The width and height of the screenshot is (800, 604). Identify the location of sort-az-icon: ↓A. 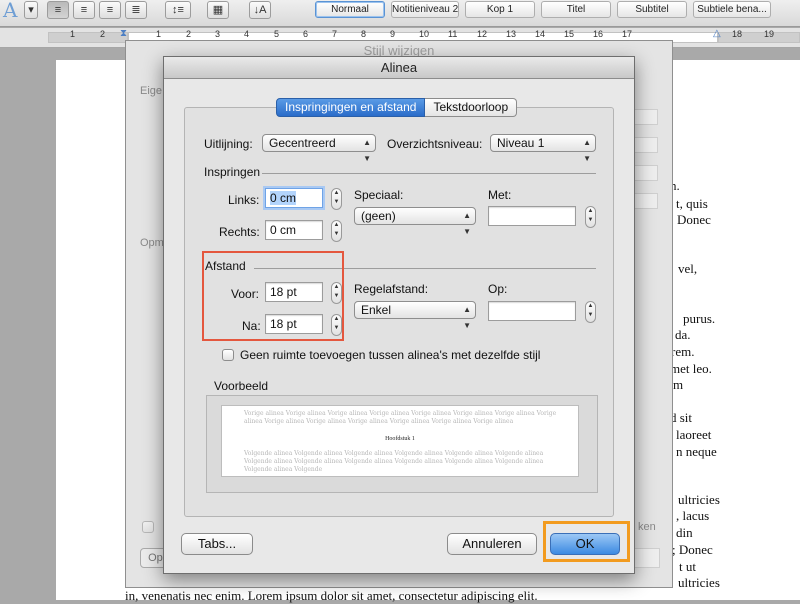
(260, 10).